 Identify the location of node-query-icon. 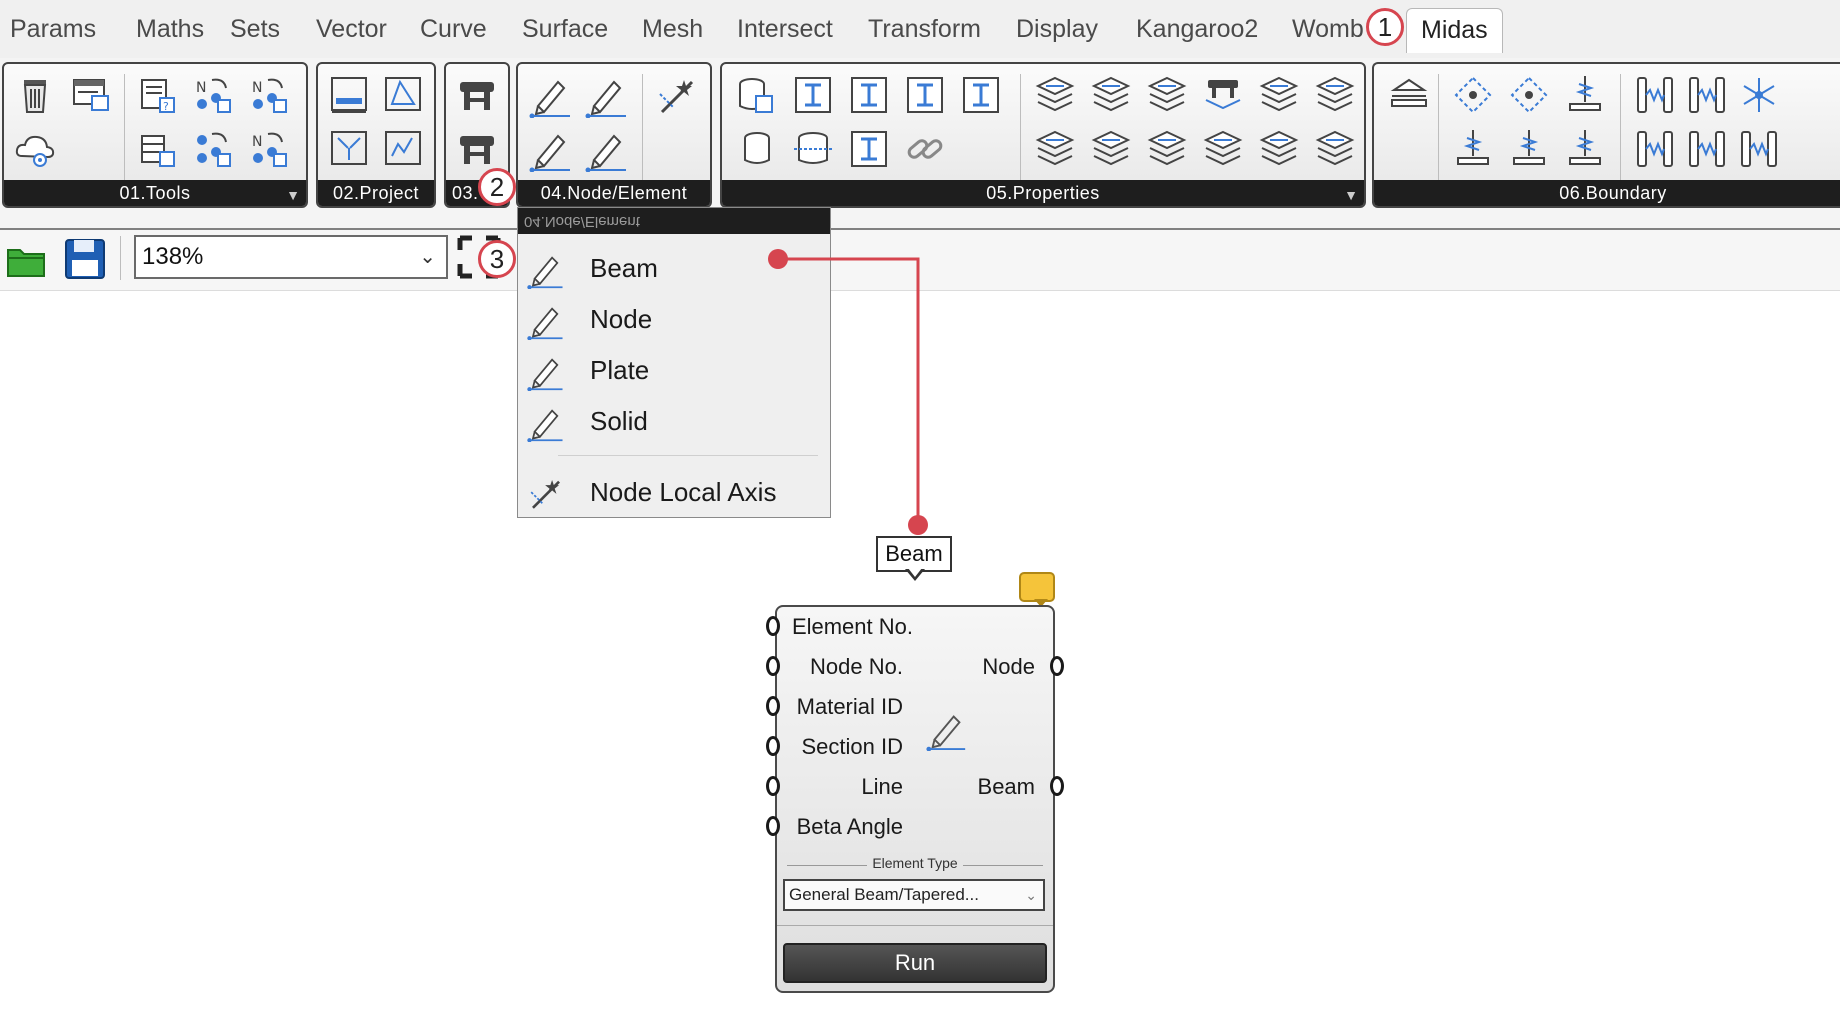
(213, 149).